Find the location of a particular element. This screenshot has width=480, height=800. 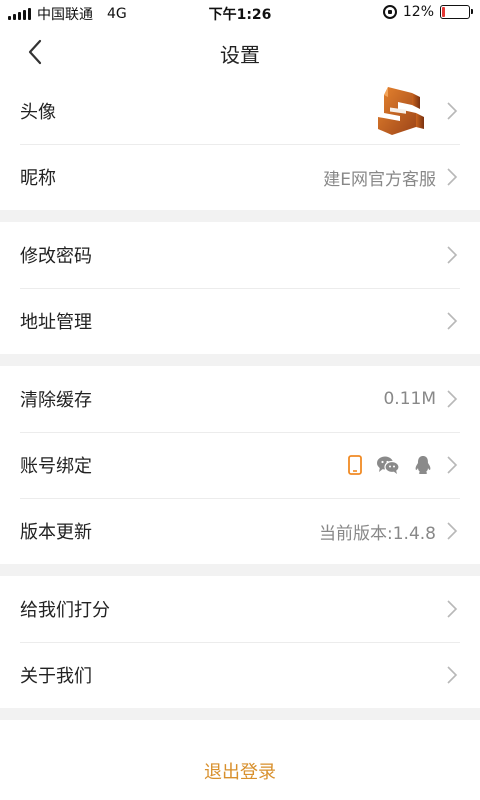

rate-us-row: 给我们打分 is located at coordinates (240, 609).